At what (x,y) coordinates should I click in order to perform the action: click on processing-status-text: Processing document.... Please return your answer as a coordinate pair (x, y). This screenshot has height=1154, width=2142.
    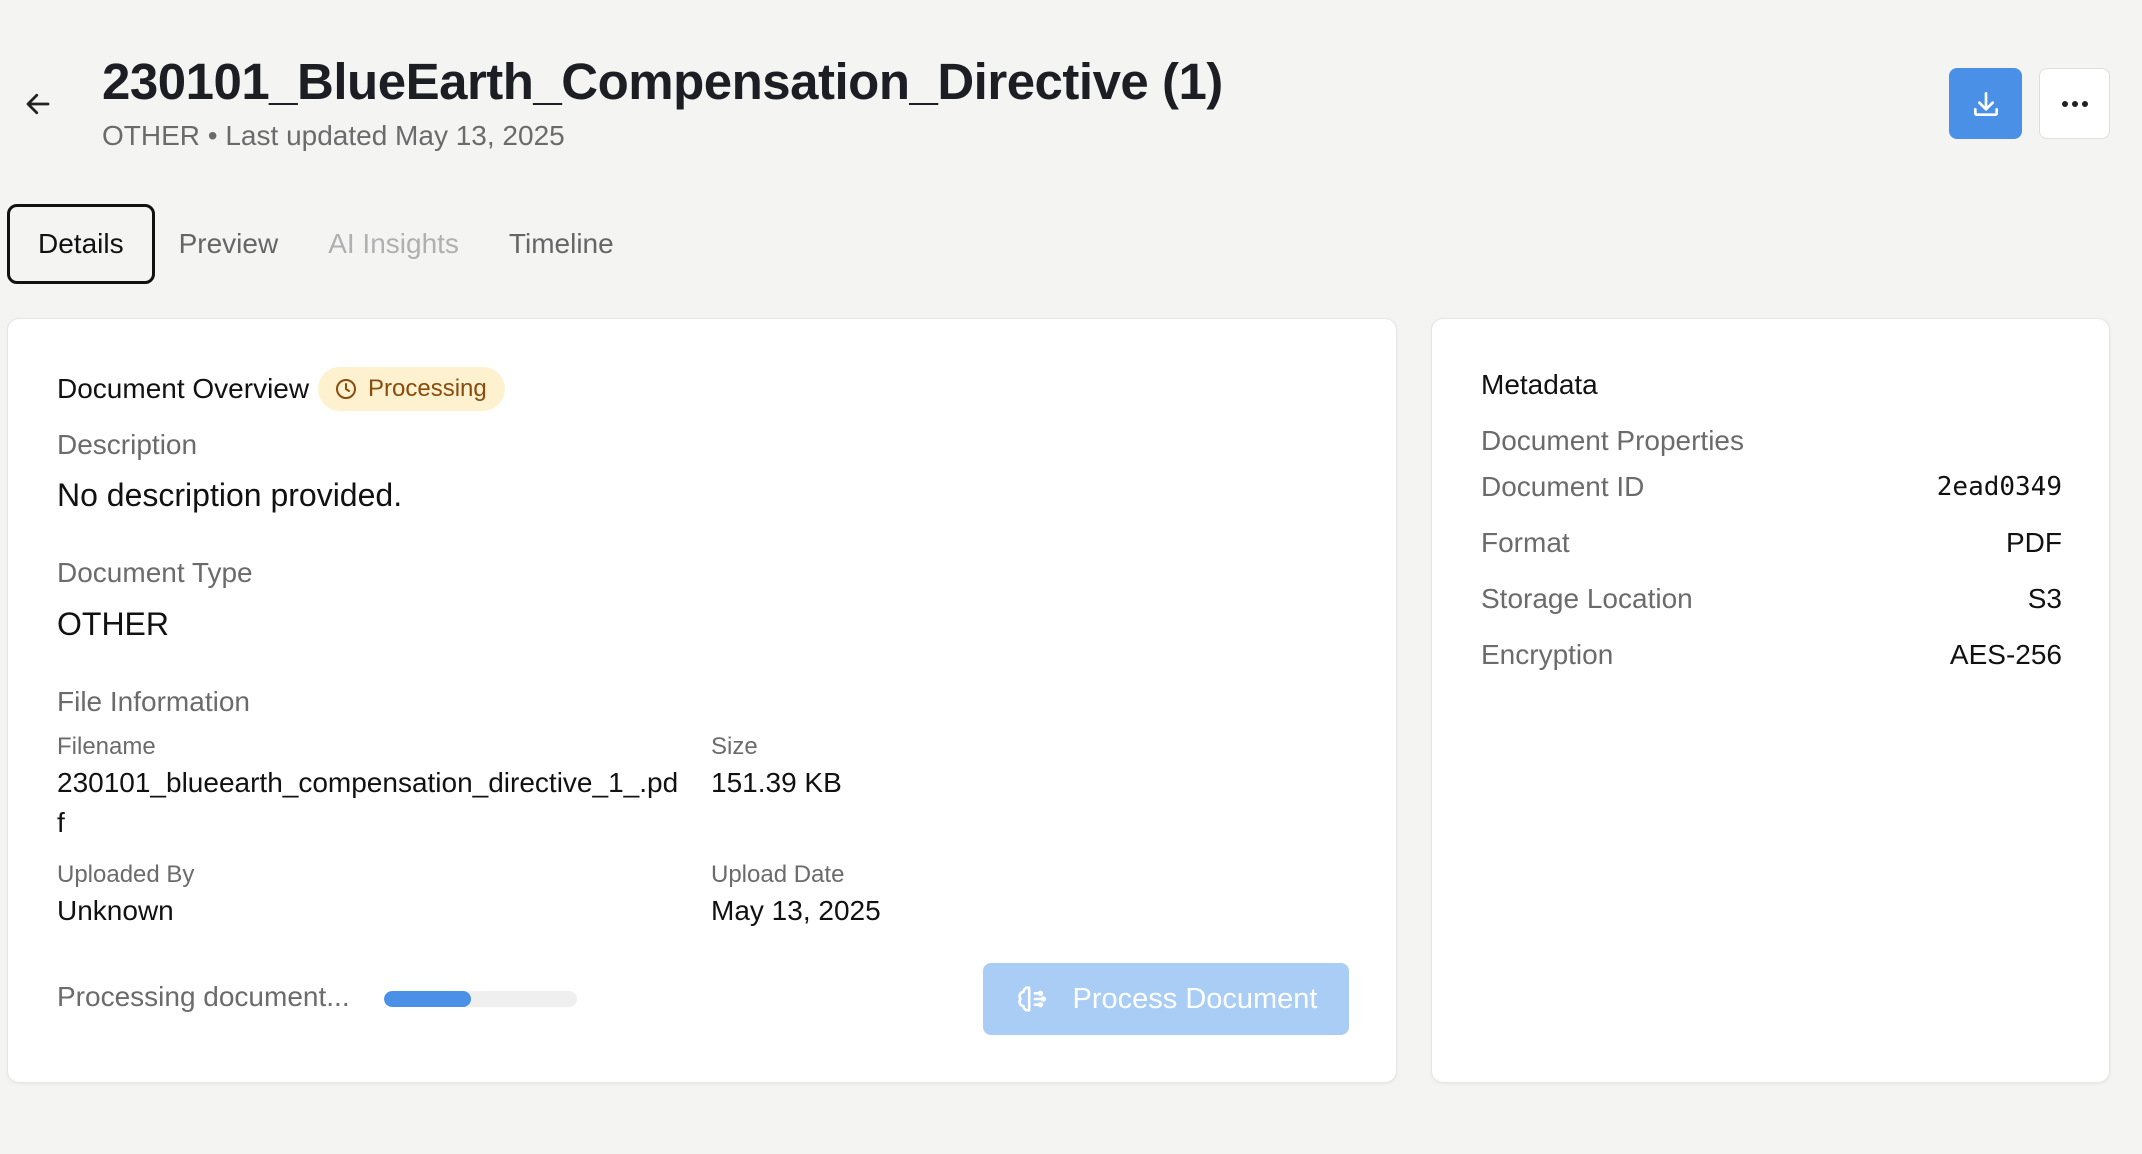
    Looking at the image, I should click on (203, 996).